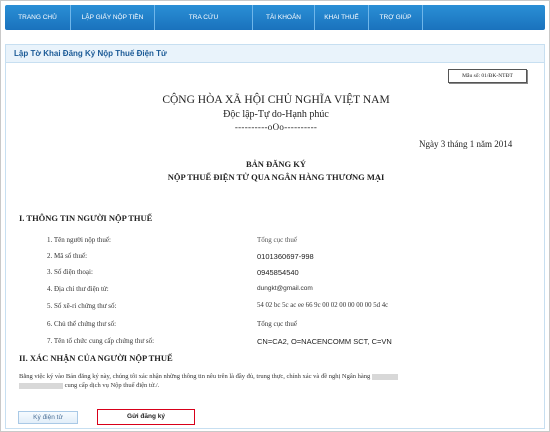 The width and height of the screenshot is (550, 432). Describe the element at coordinates (275, 53) in the screenshot. I see `section-title-bar: Lập Tờ Khai Đăng Ký Nộp Thuế Điện Tử` at that location.